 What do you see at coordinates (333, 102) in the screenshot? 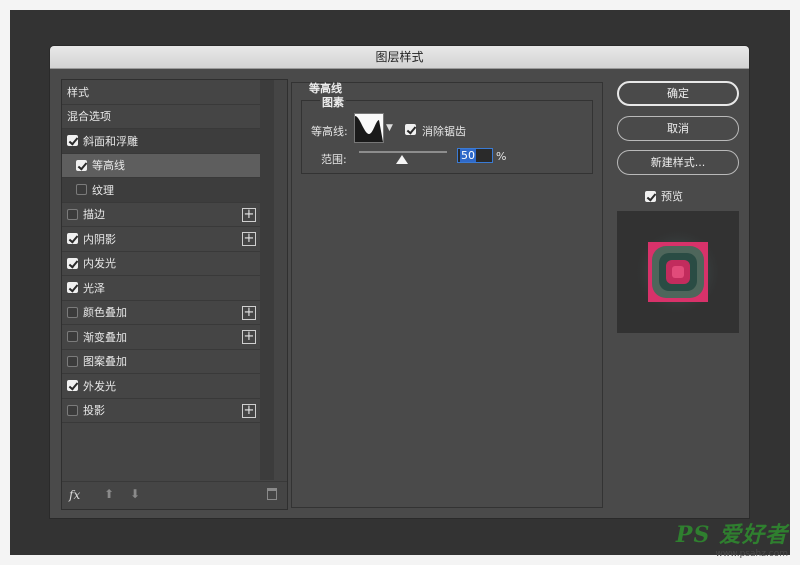
I see `elements-title: 图素` at bounding box center [333, 102].